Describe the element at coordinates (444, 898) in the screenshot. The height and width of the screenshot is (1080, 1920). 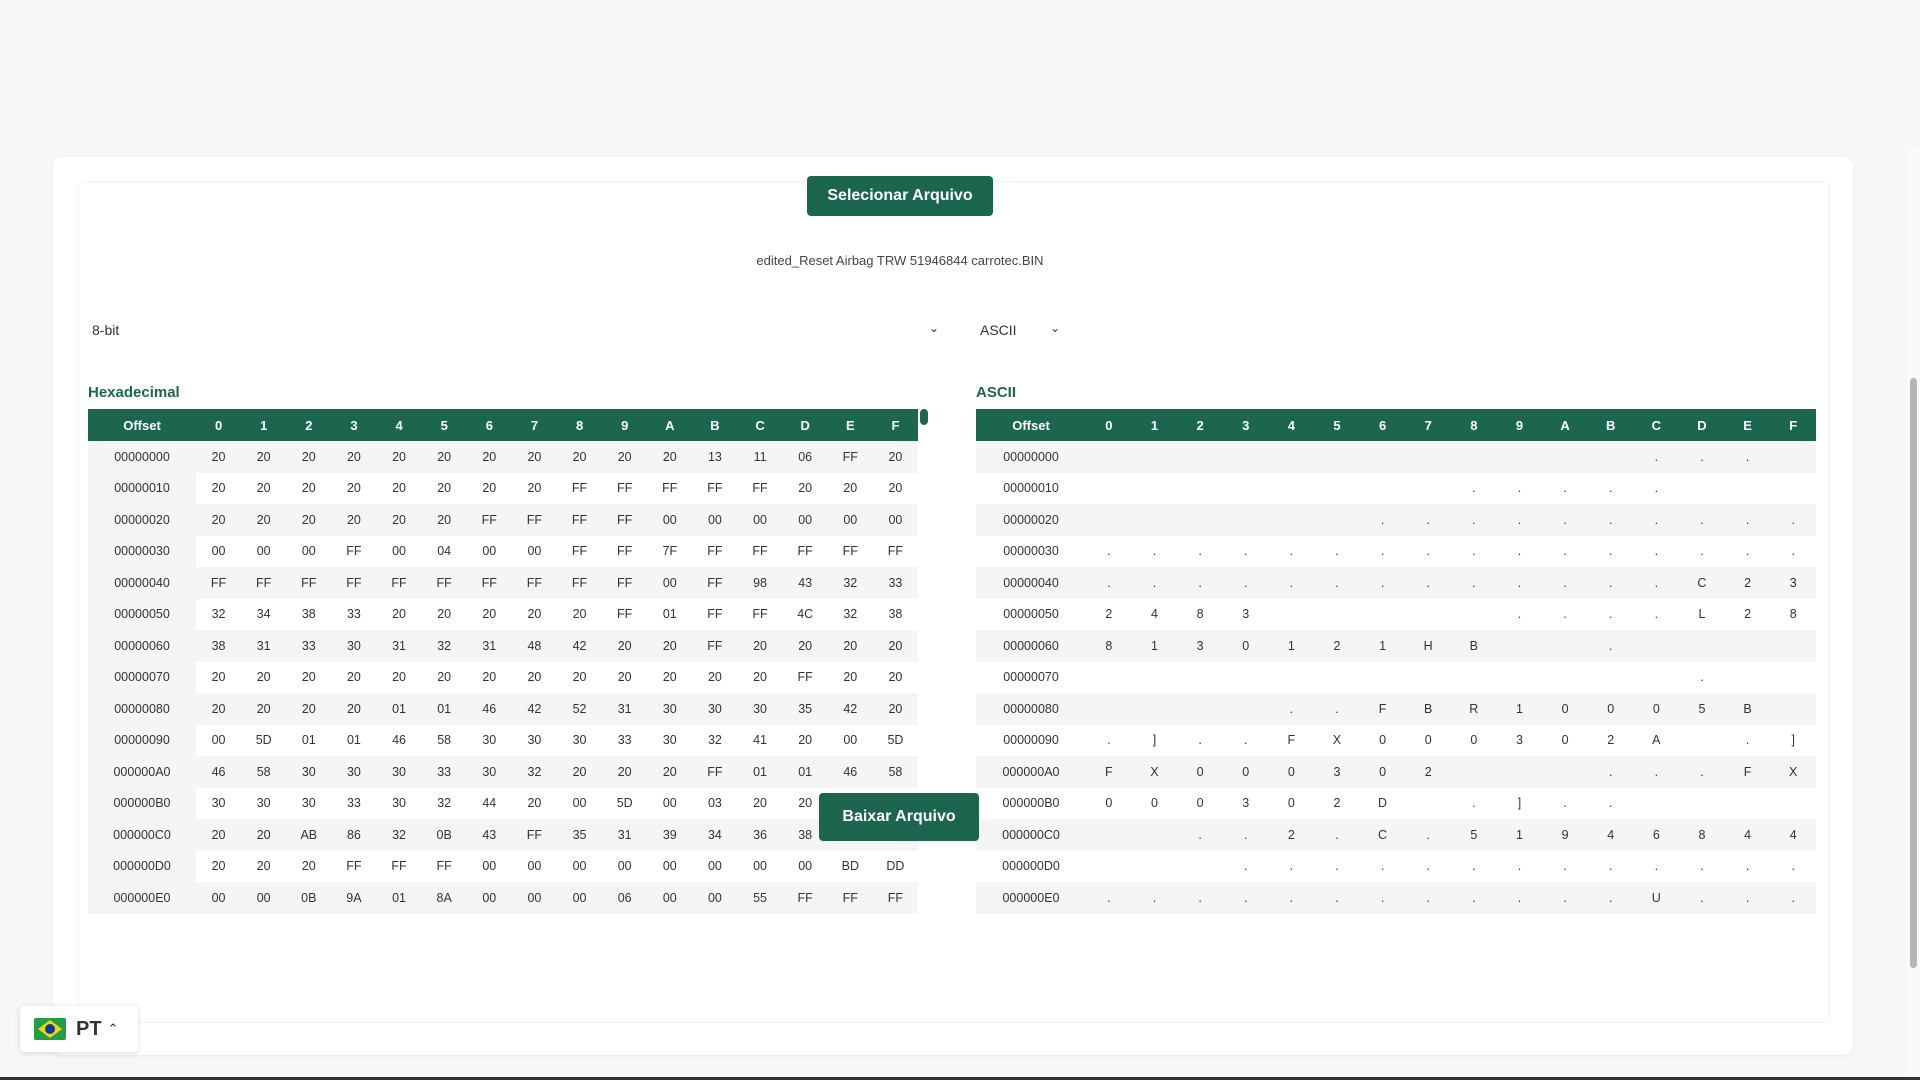
I see `hex-byte-cell: 8A` at that location.